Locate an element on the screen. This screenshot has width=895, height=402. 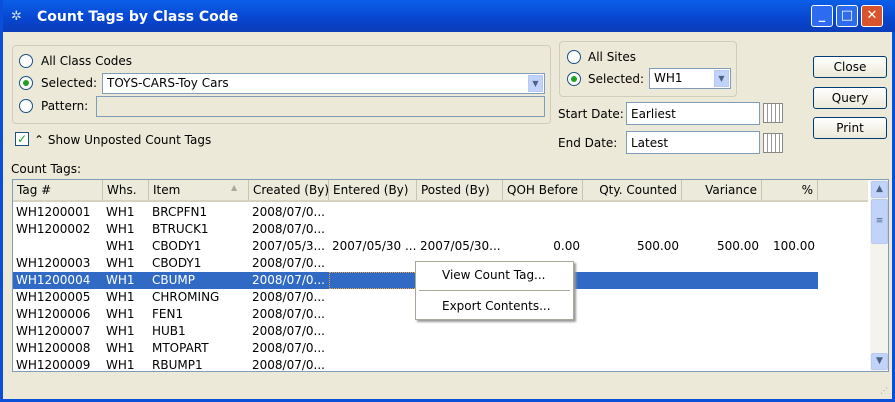
app-icon: ✲ is located at coordinates (16, 16).